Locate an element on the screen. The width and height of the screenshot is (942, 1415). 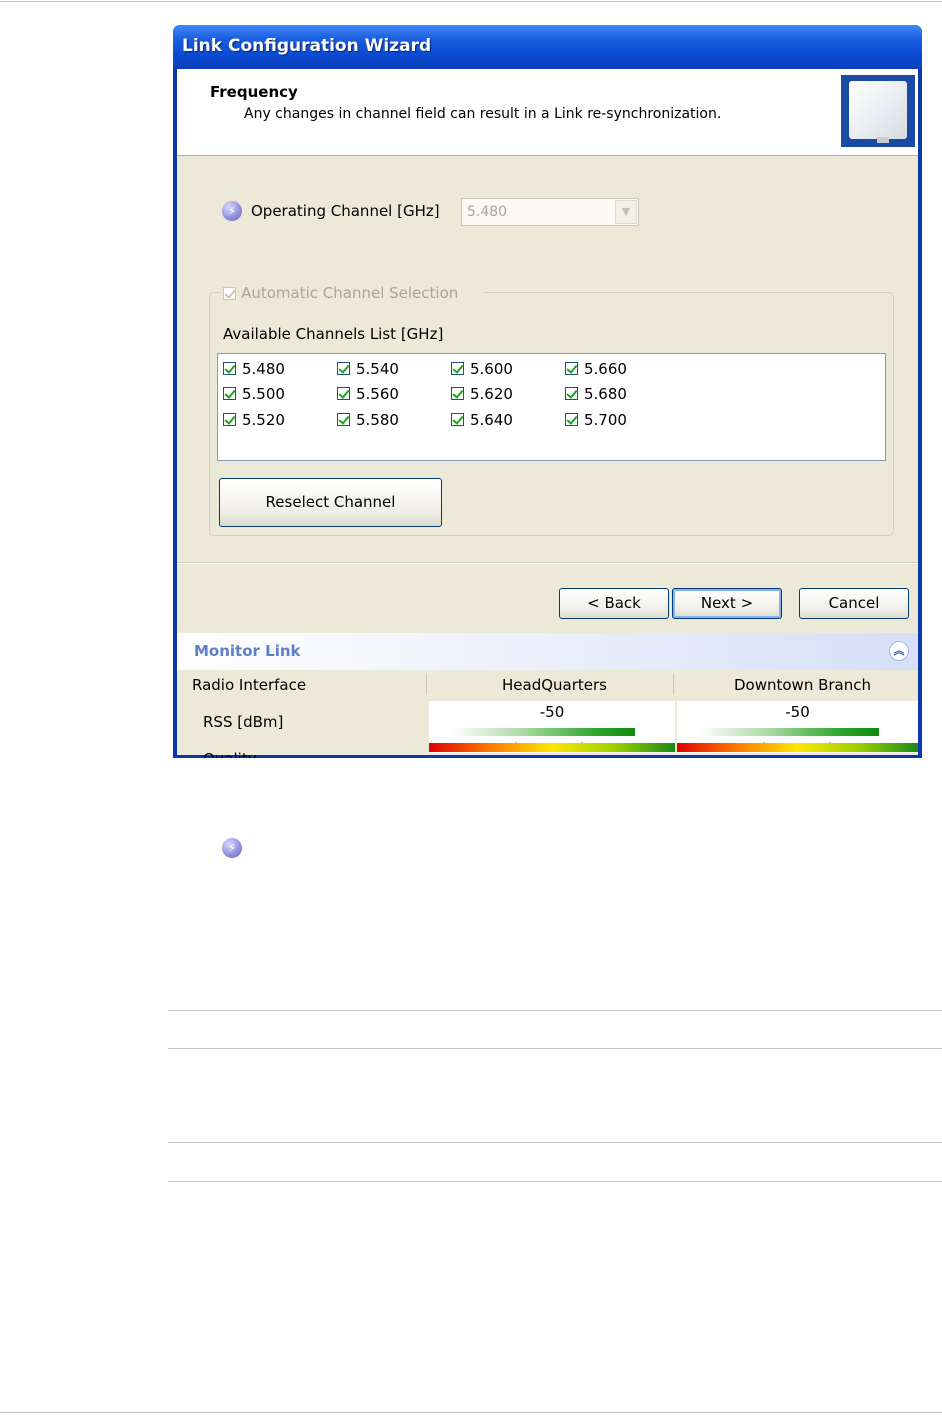
automatic-channel-selection-checkbox: Automatic Channel Selection is located at coordinates (353, 294).